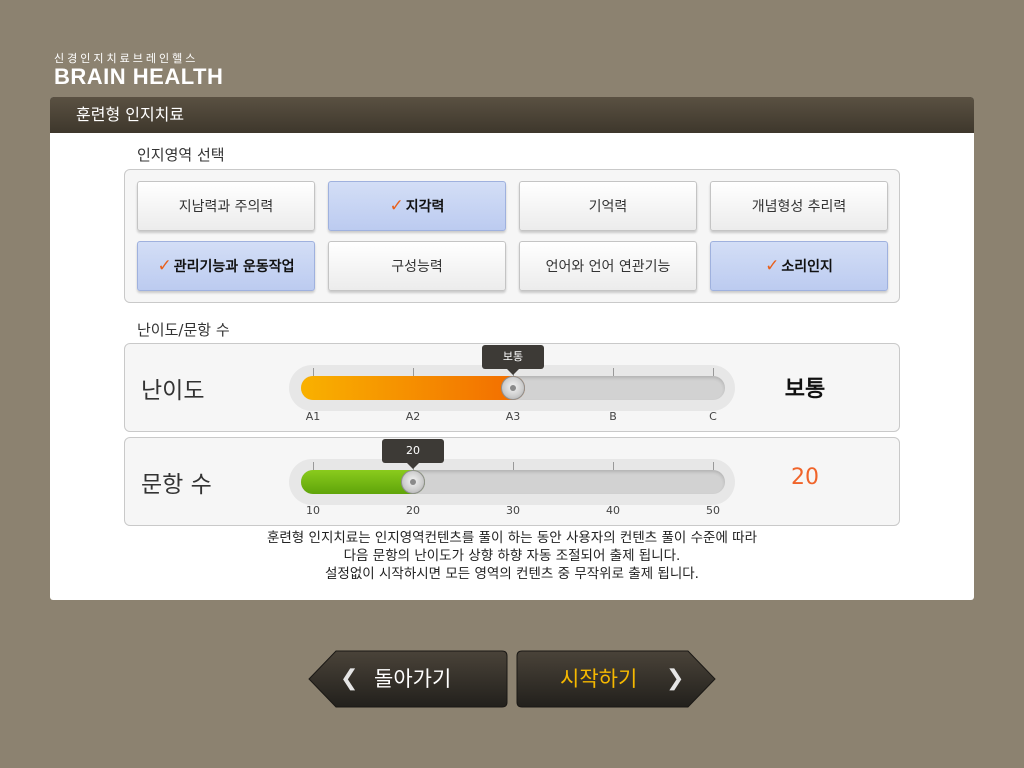 This screenshot has height=768, width=1024. I want to click on chevron-left-icon: ❮, so click(349, 678).